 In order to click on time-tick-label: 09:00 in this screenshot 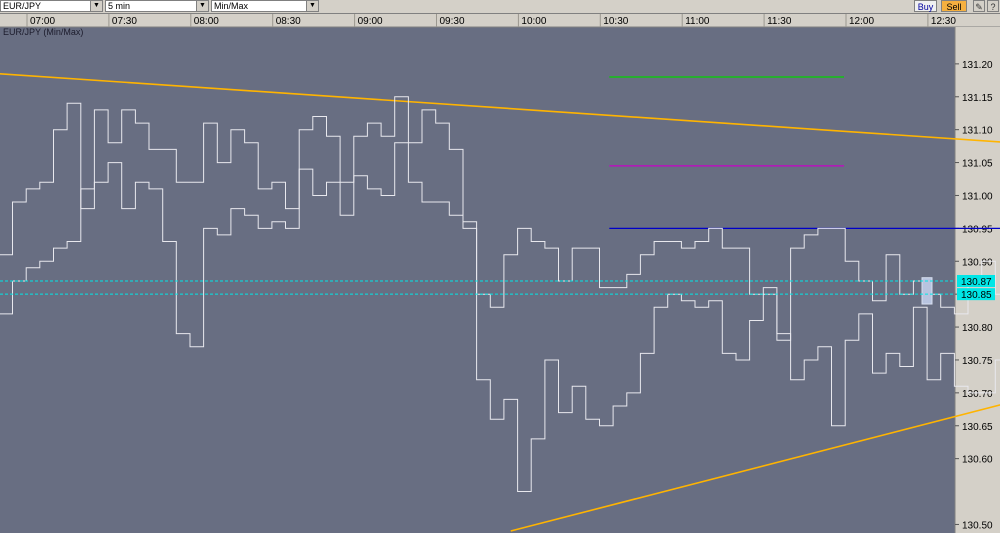, I will do `click(370, 21)`.